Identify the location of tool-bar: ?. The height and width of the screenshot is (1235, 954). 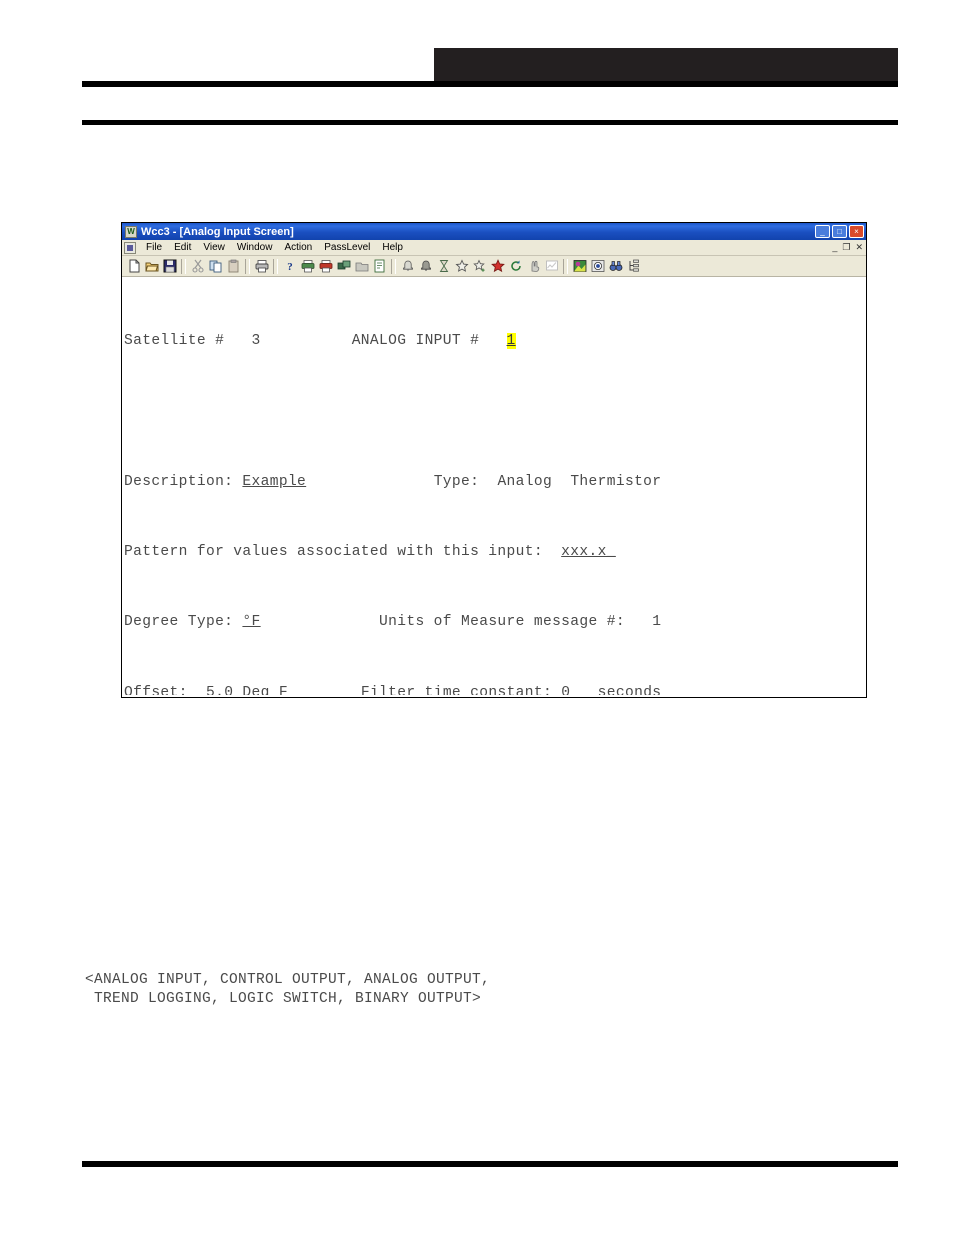
(494, 266).